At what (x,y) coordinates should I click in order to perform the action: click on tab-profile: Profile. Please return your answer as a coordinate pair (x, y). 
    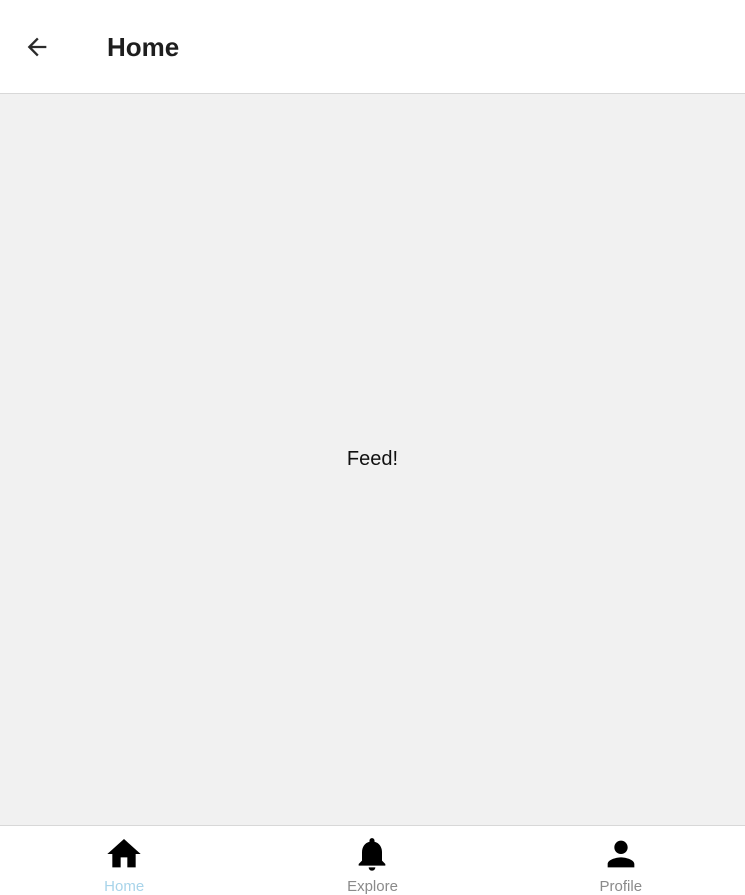
    Looking at the image, I should click on (621, 860).